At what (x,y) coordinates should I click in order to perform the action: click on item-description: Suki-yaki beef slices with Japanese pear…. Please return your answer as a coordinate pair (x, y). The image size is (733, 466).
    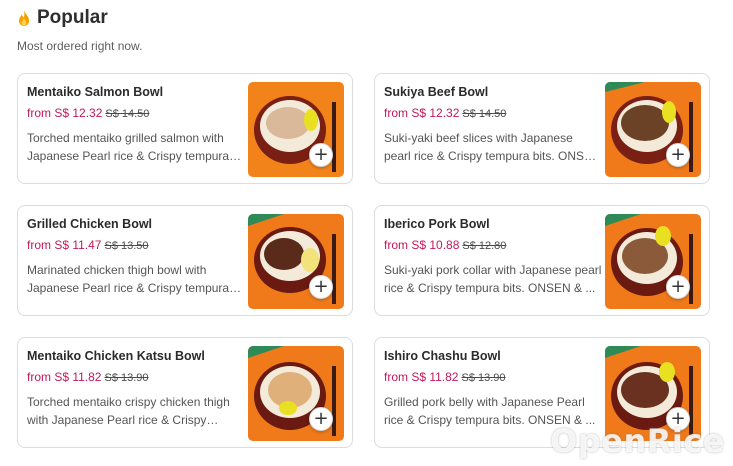
    Looking at the image, I should click on (492, 147).